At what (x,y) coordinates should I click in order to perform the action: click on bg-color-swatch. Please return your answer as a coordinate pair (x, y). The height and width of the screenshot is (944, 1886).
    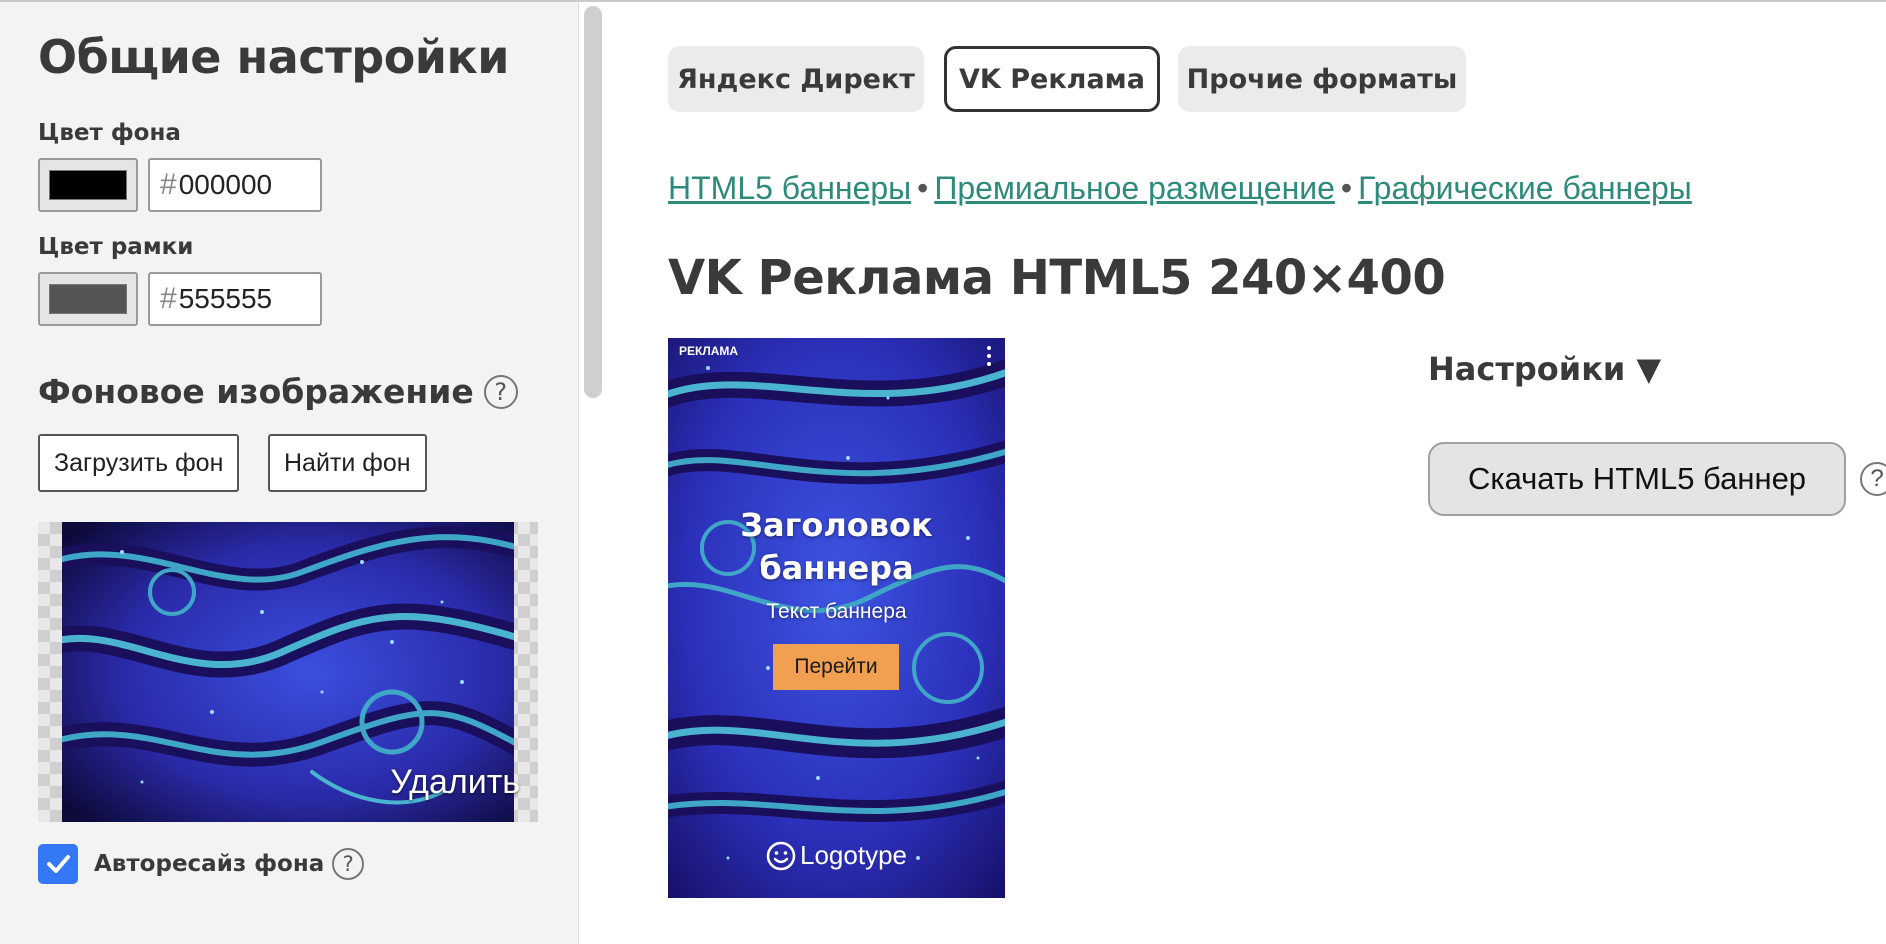
    Looking at the image, I should click on (88, 185).